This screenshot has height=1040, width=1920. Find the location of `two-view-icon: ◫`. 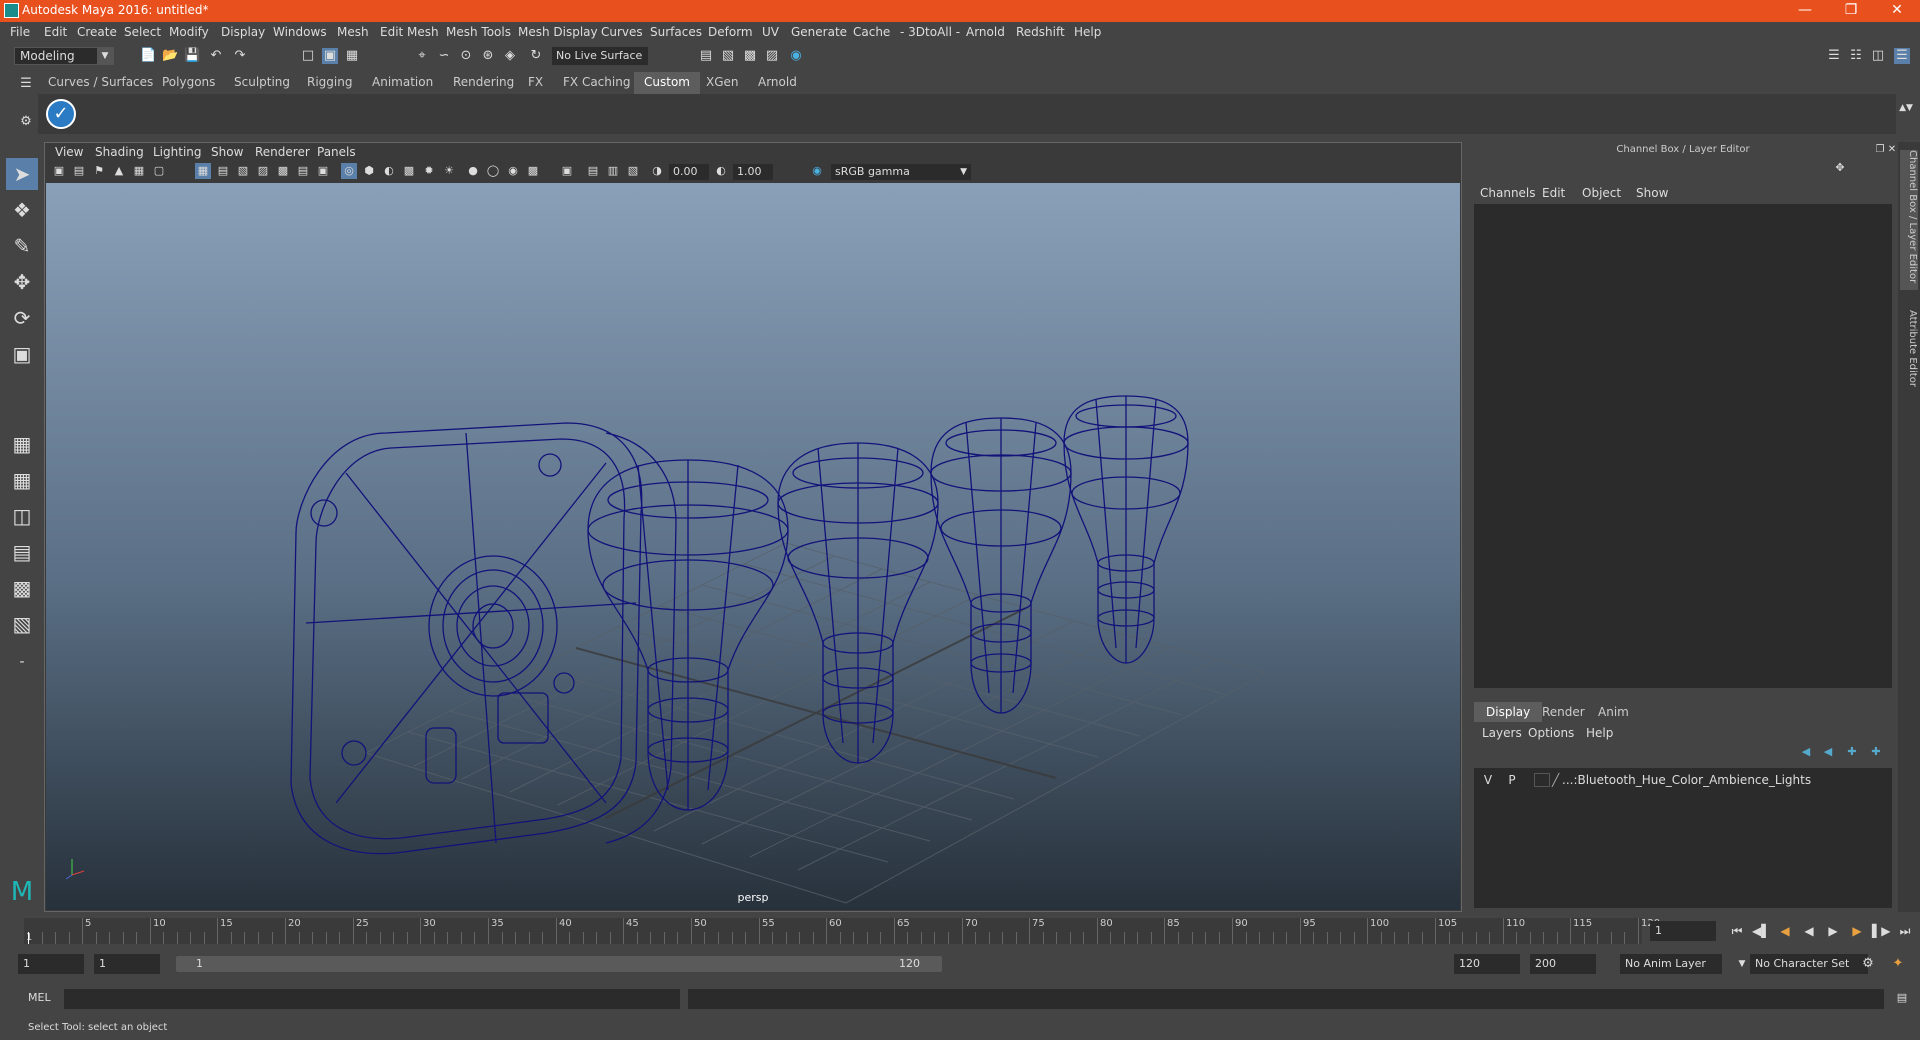

two-view-icon: ◫ is located at coordinates (22, 516).